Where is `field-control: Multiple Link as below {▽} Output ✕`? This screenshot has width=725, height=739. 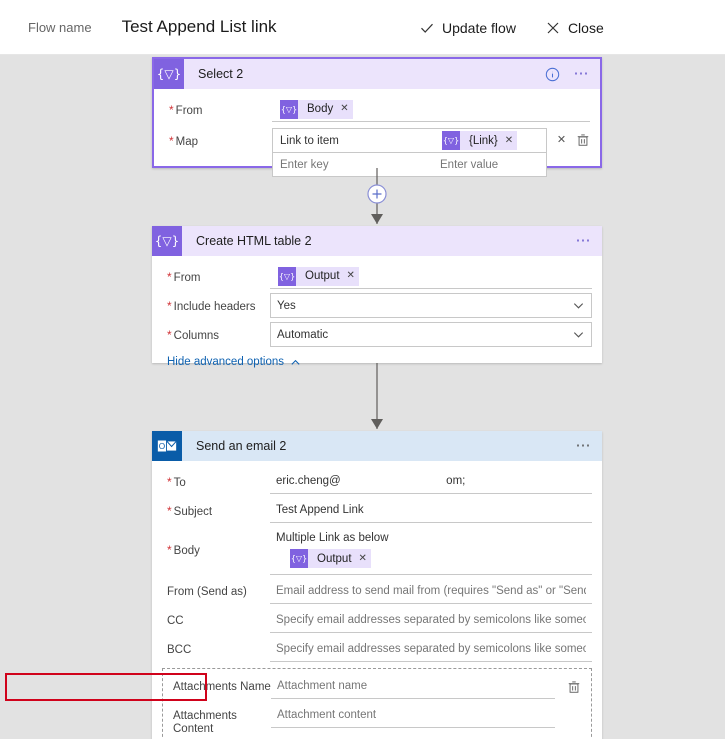 field-control: Multiple Link as below {▽} Output ✕ is located at coordinates (431, 551).